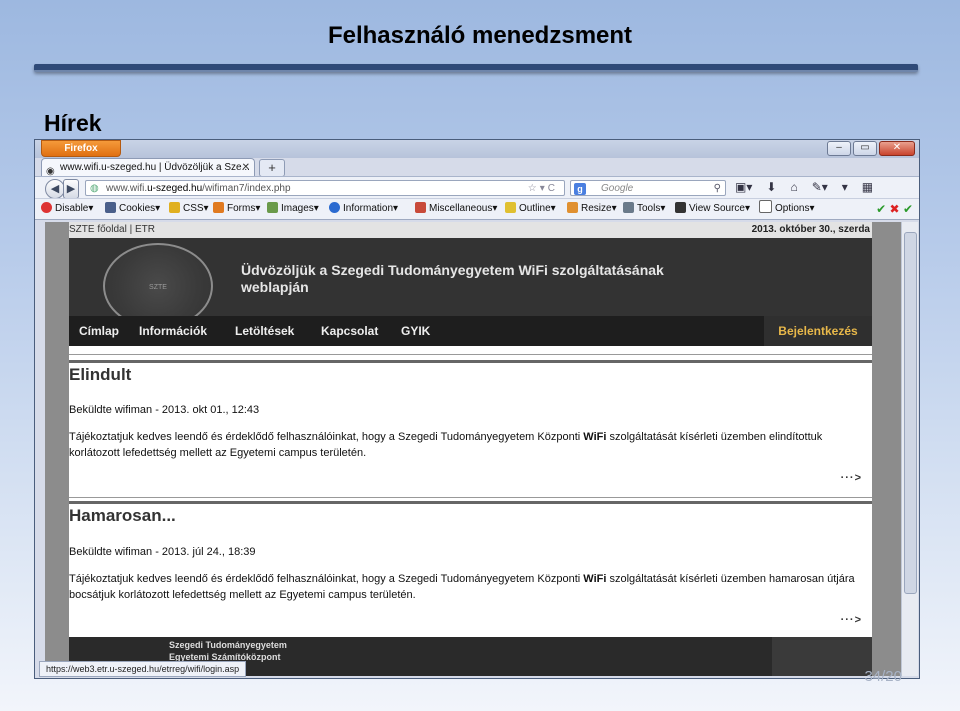  What do you see at coordinates (46, 207) in the screenshot?
I see `disable-icon` at bounding box center [46, 207].